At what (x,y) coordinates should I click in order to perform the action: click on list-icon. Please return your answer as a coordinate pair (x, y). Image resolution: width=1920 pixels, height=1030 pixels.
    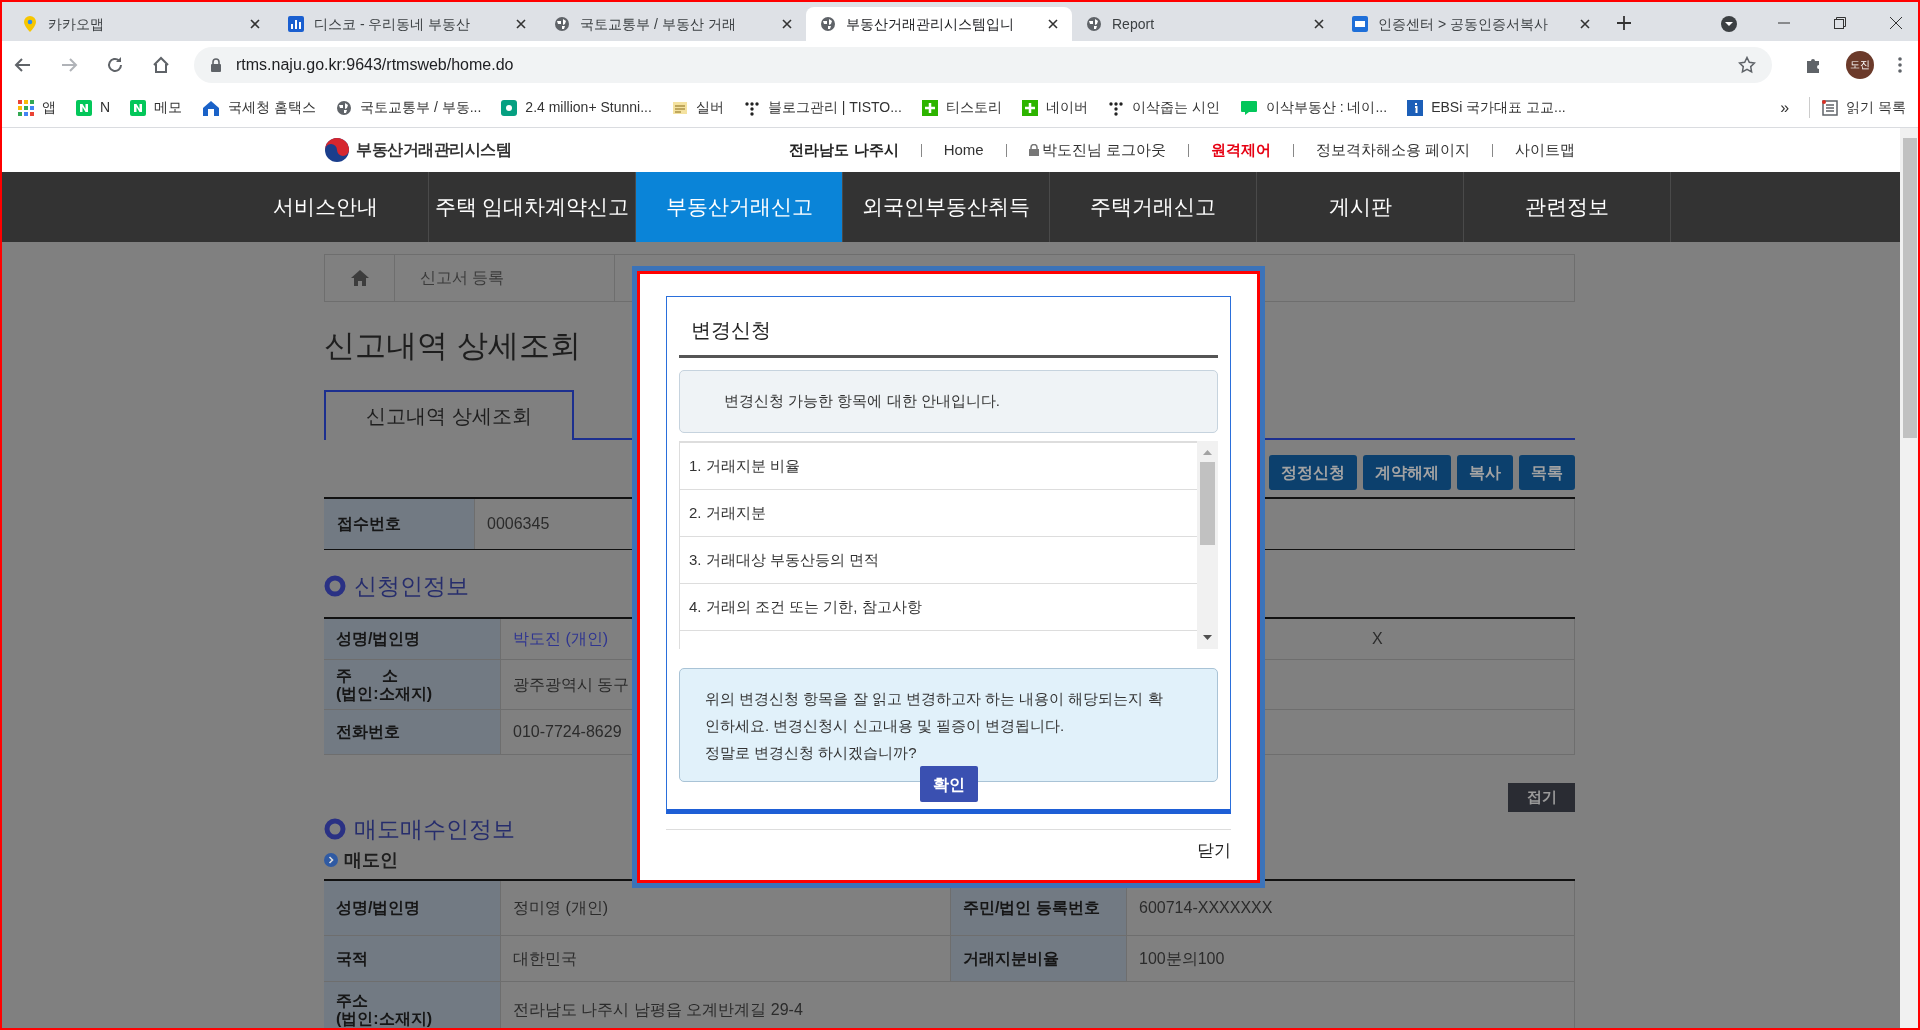
    Looking at the image, I should click on (1830, 107).